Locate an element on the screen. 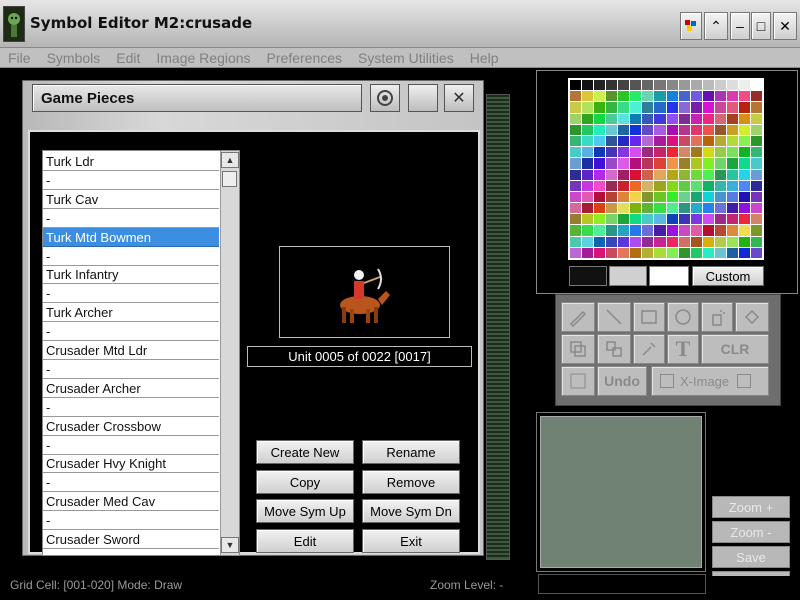  scroll-up-arrow: ▲ is located at coordinates (230, 160).